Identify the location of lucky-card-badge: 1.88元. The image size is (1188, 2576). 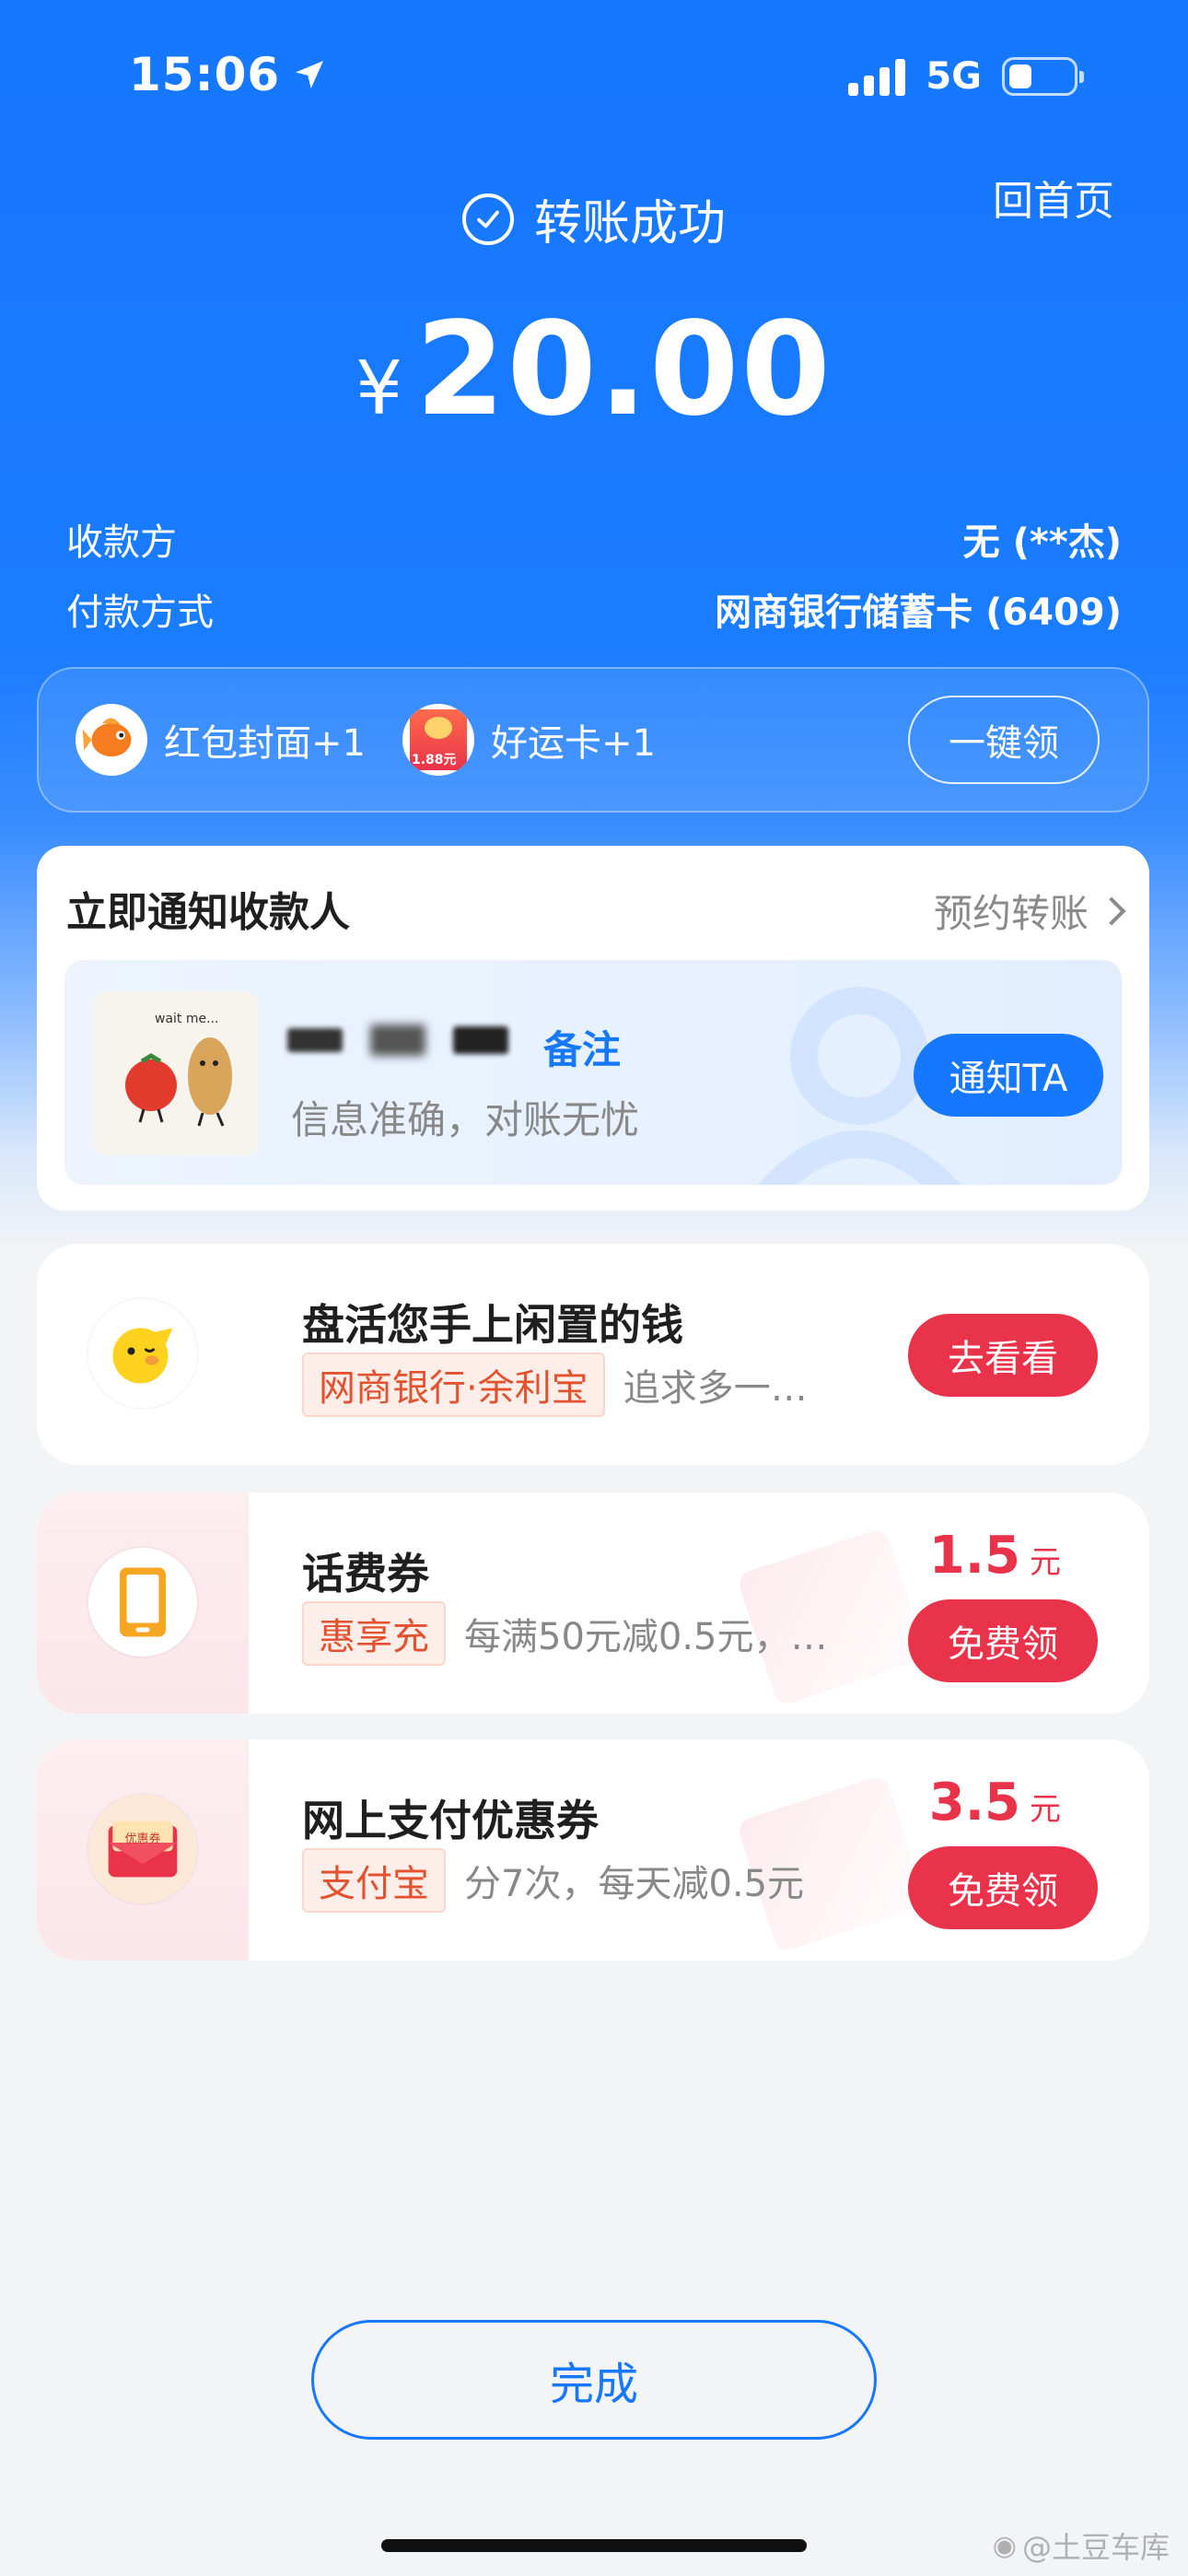
(434, 760).